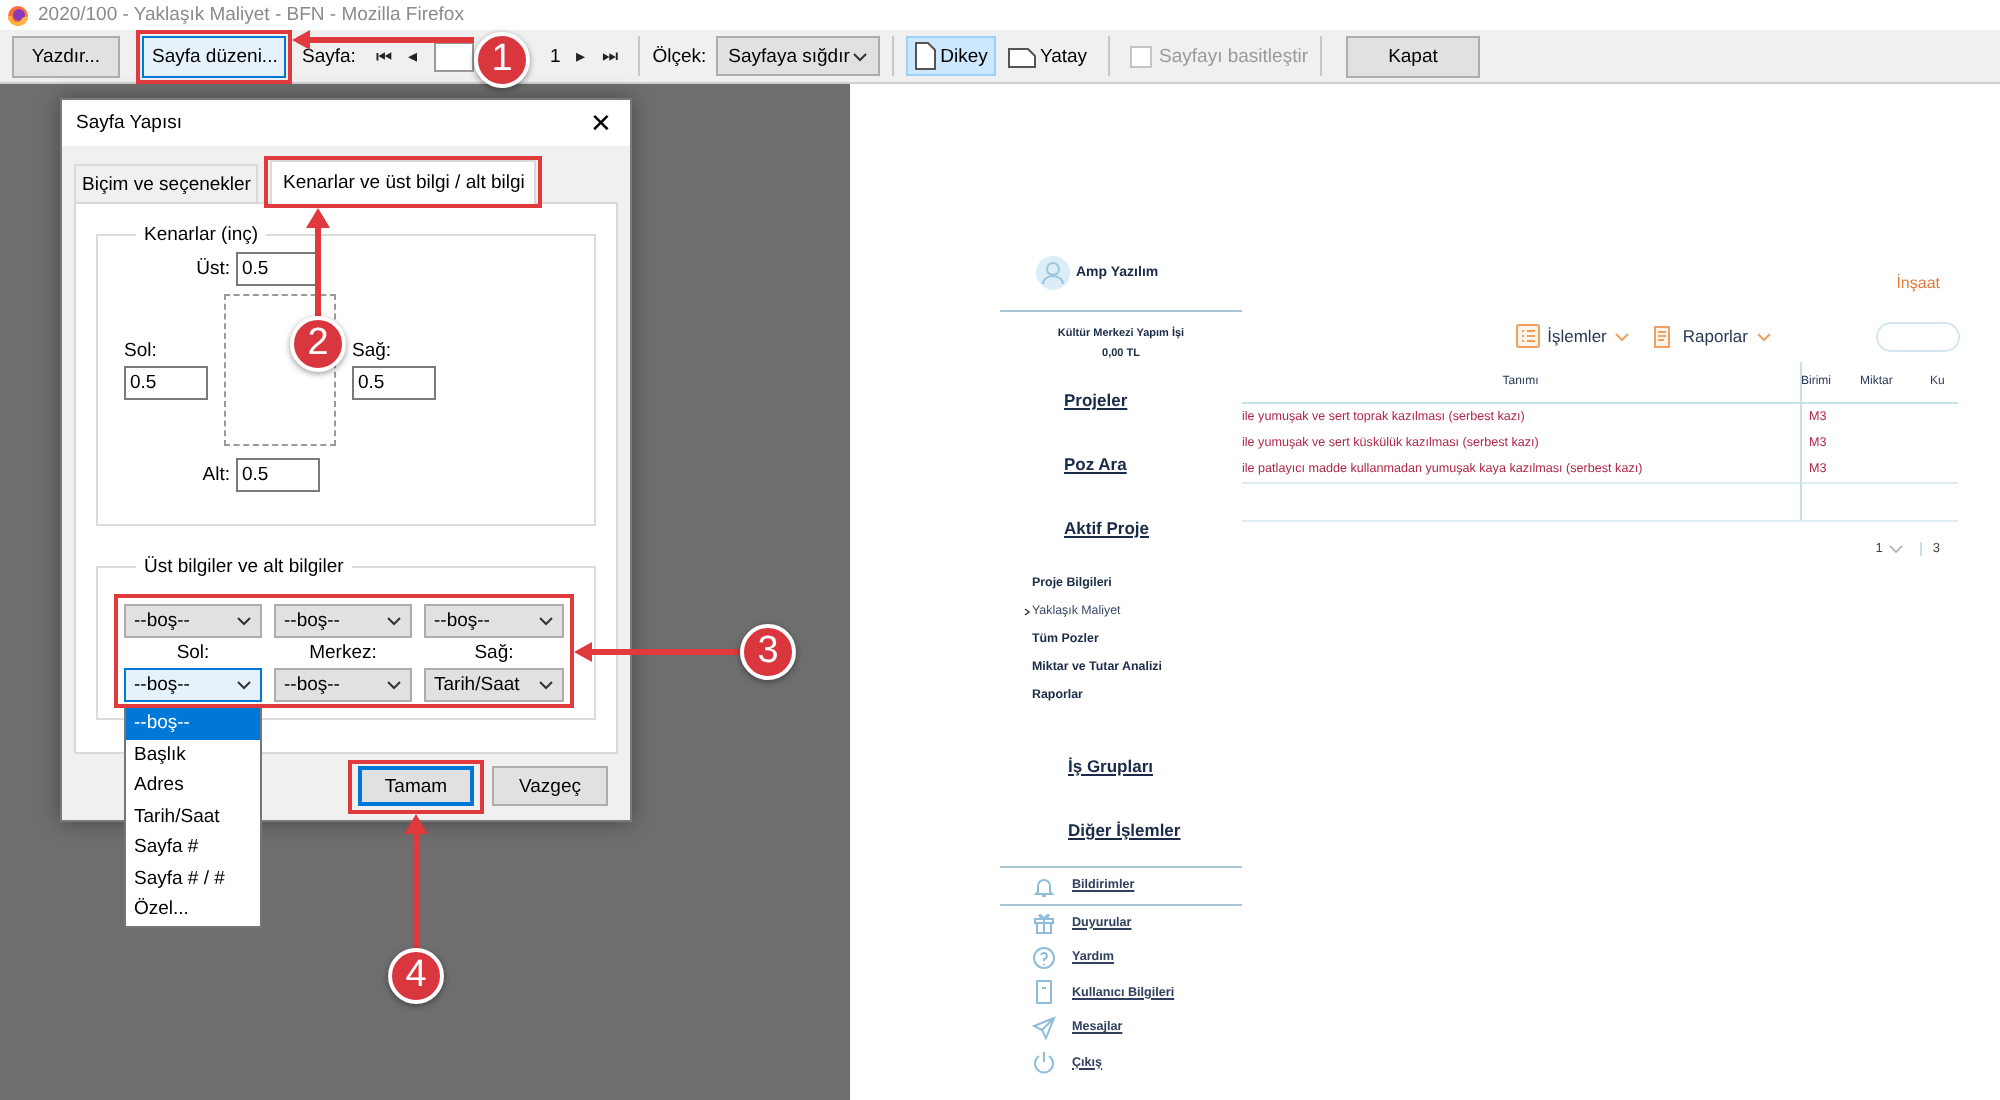 This screenshot has height=1100, width=2000. Describe the element at coordinates (601, 123) in the screenshot. I see `close-button: ✕` at that location.